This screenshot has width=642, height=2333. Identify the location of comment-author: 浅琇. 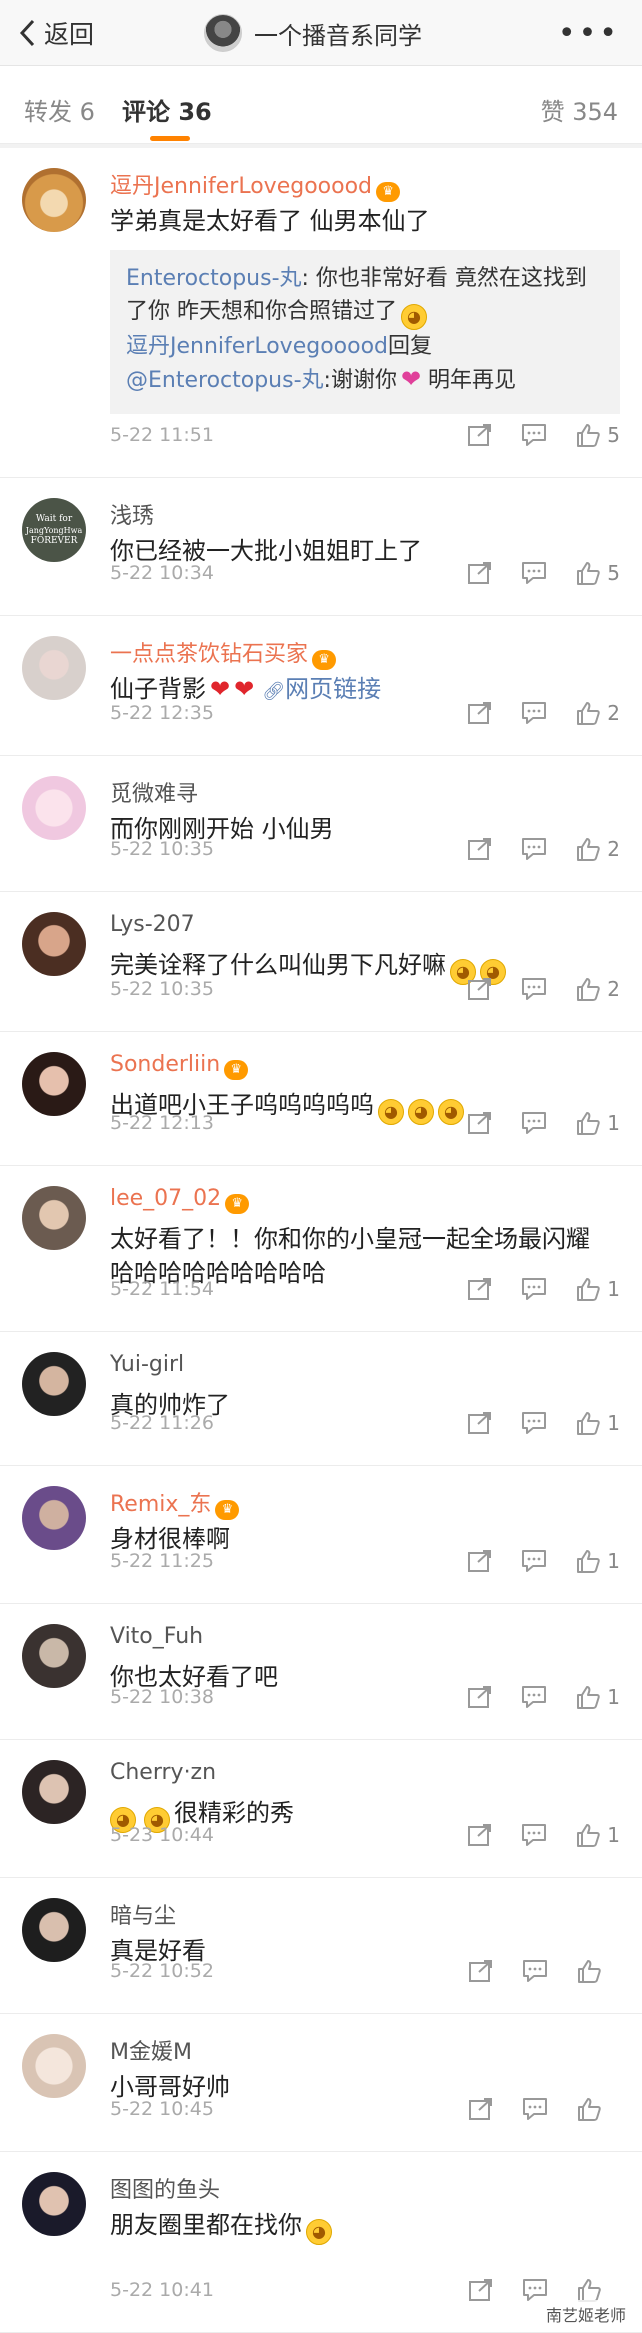
(132, 514).